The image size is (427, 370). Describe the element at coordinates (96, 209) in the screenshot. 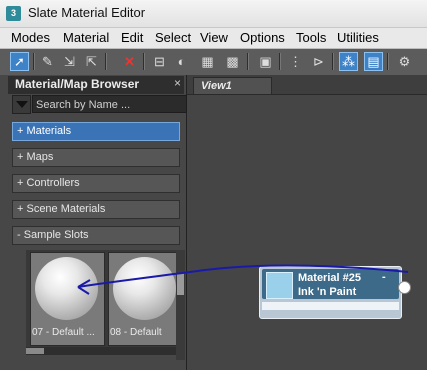

I see `rollout-scene-materials: + Scene Materials` at that location.